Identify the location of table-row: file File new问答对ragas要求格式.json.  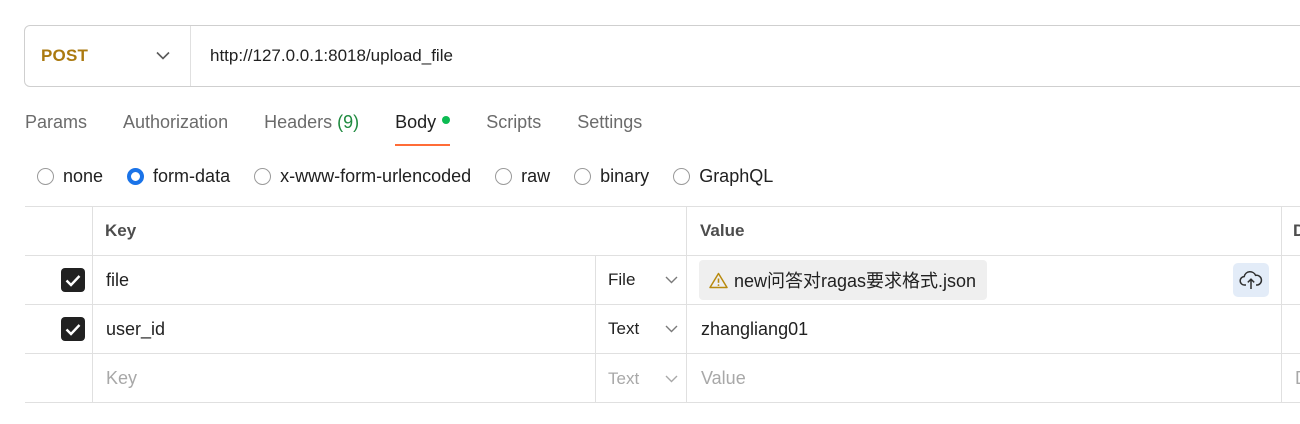
(662, 280).